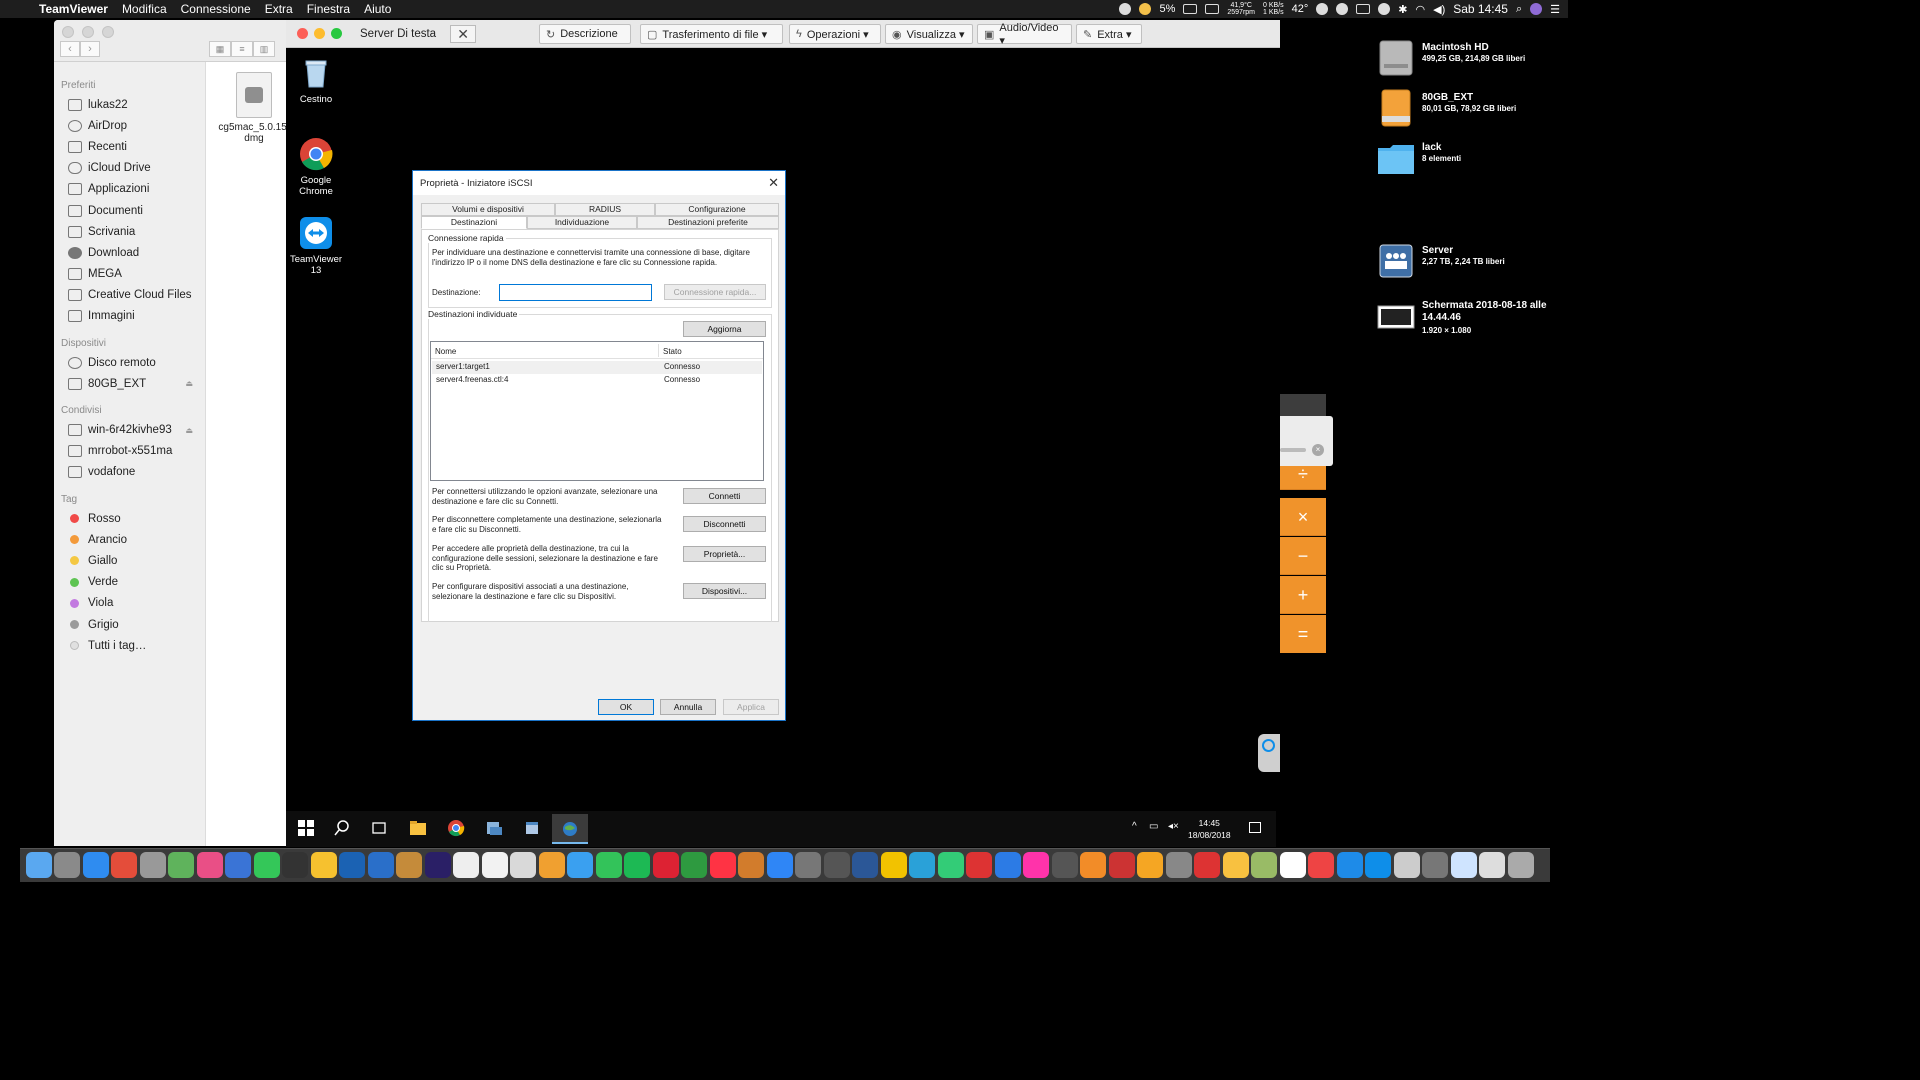 The height and width of the screenshot is (1080, 1920). I want to click on sidebar-item-icloud: iCloud Drive, so click(129, 168).